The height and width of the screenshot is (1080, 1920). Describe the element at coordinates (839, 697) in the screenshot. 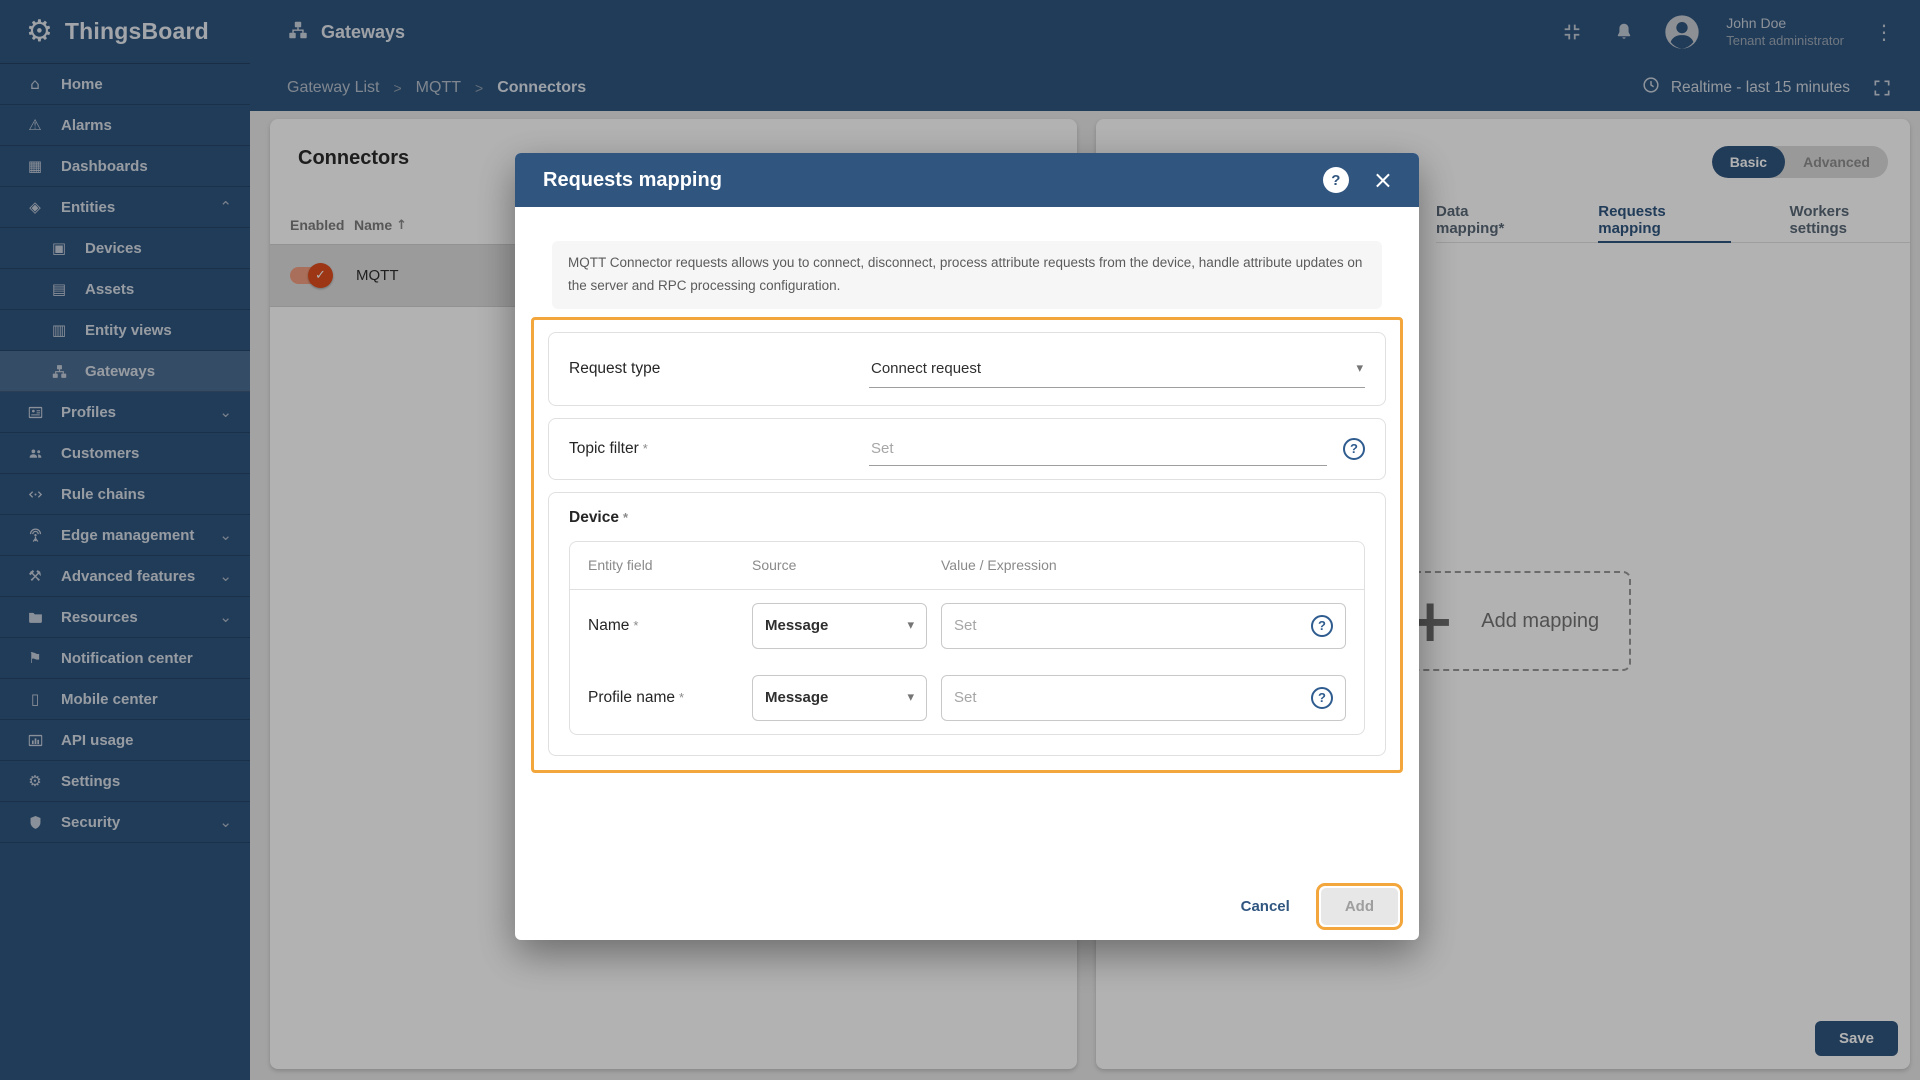

I see `profile-name-source-select: Message ▾` at that location.